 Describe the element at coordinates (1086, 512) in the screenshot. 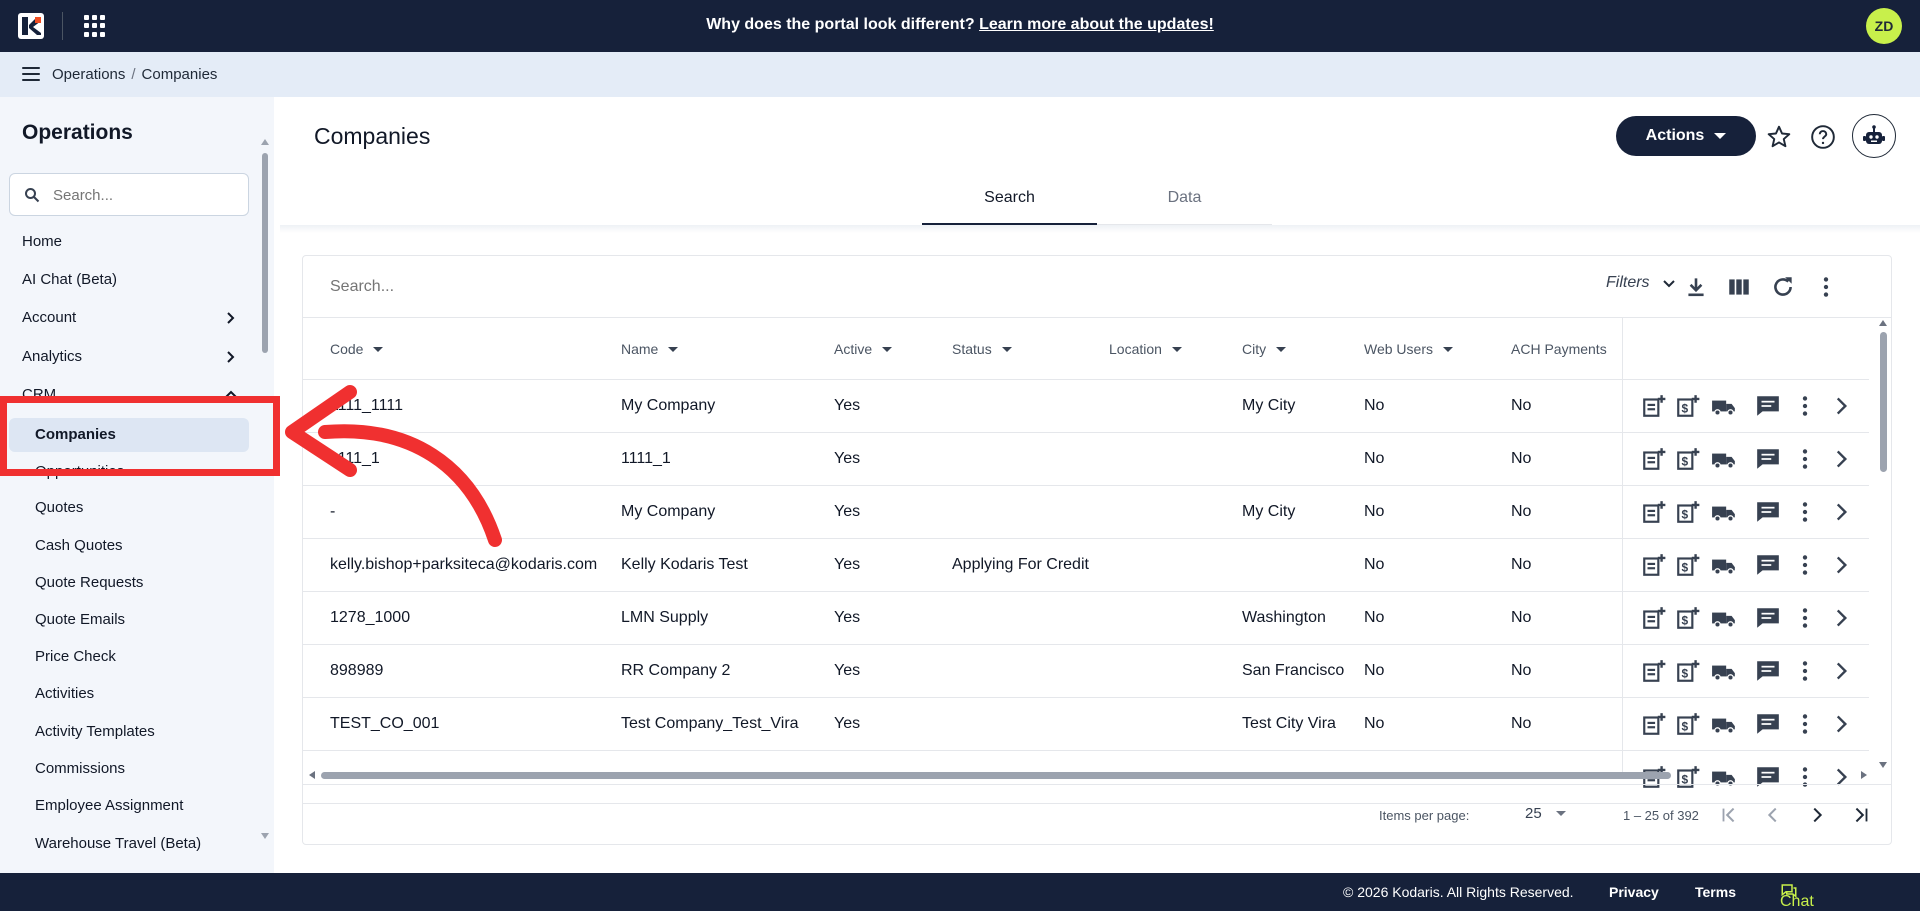

I see `table-row: - My Company Yes My City No No $` at that location.